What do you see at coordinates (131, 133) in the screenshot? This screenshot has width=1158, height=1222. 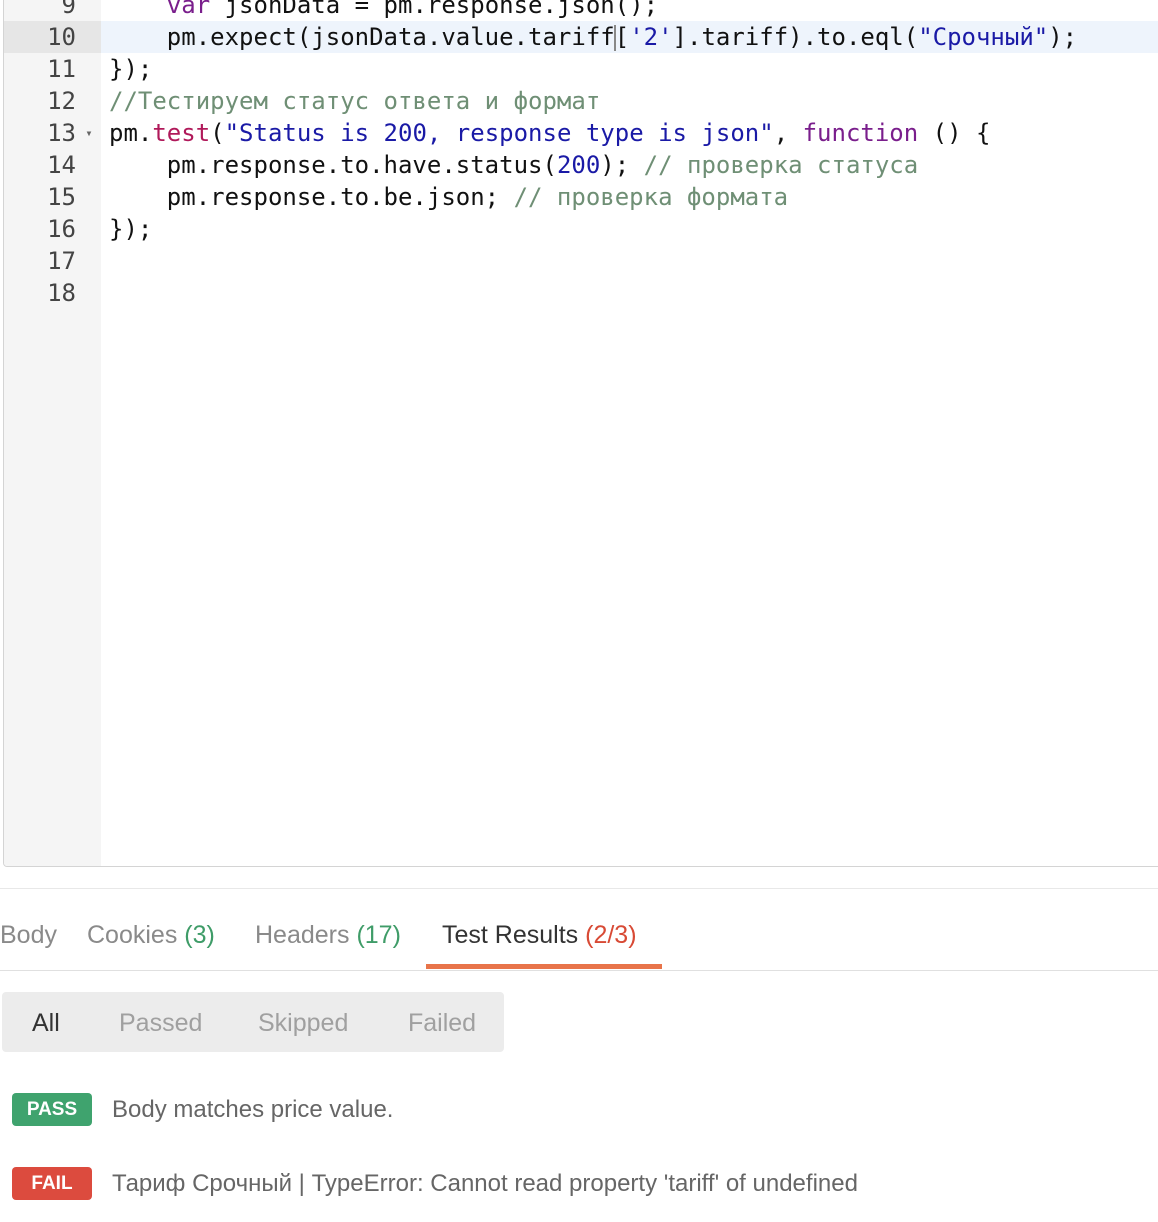 I see `code-token: pm.` at bounding box center [131, 133].